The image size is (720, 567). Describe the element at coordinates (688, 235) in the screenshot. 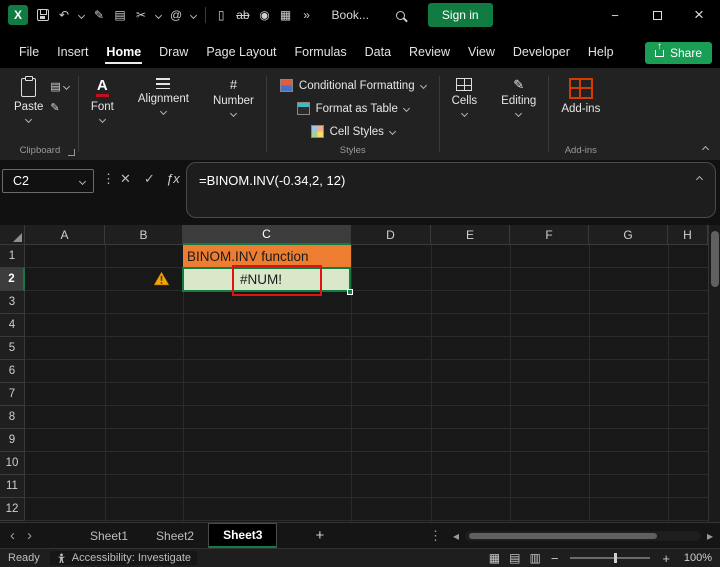

I see `column-header-h: H` at that location.